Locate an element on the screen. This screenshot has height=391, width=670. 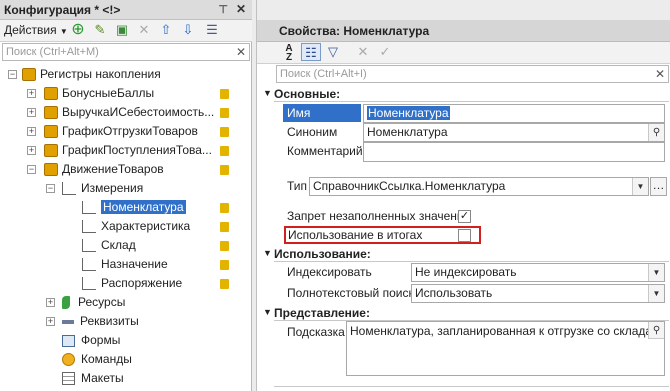
edit-icon: ✎ is located at coordinates (100, 30).